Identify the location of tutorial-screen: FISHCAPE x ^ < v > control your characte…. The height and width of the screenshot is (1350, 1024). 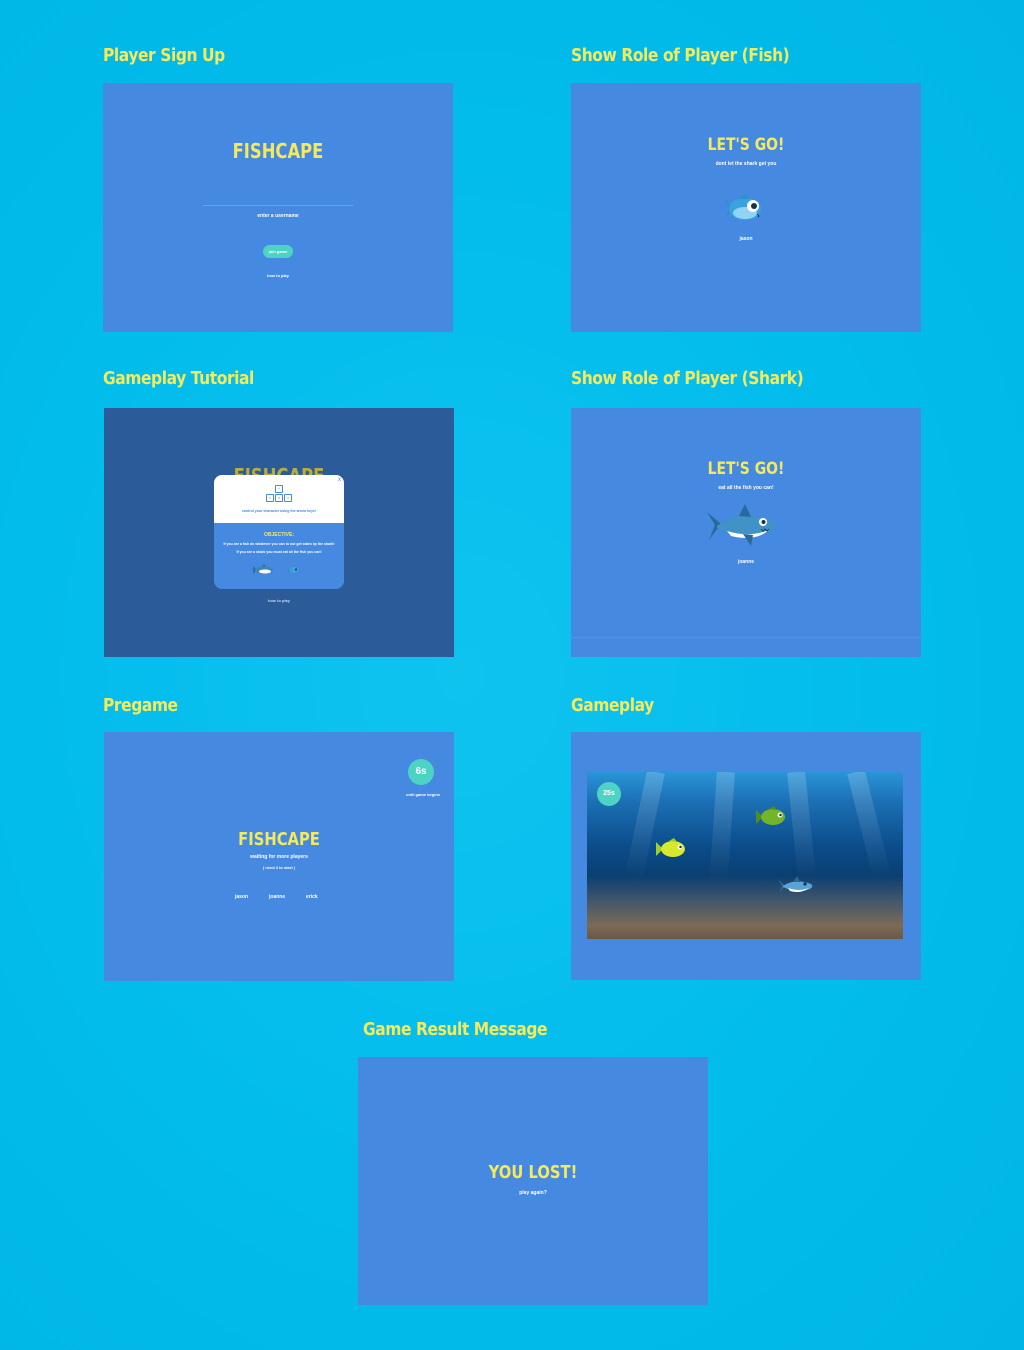
(279, 532).